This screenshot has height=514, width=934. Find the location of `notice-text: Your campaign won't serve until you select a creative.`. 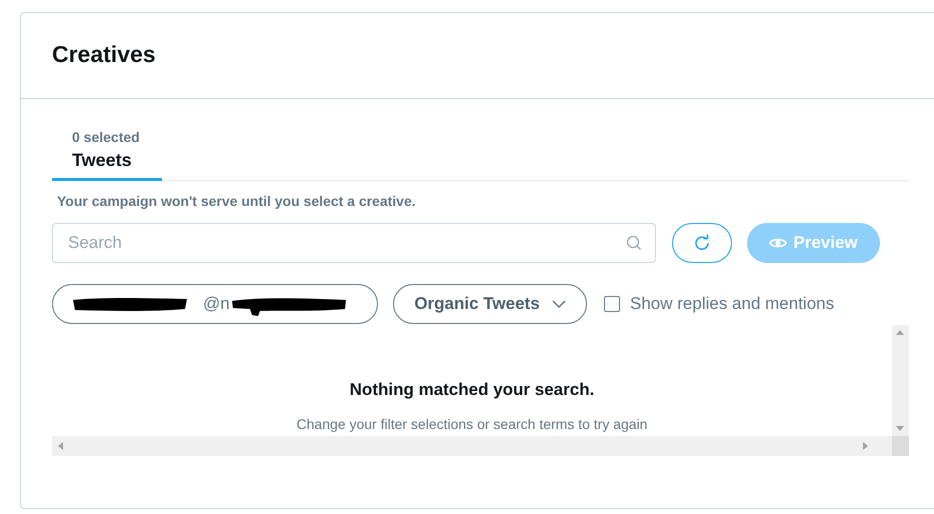

notice-text: Your campaign won't serve until you select a creative. is located at coordinates (236, 201).